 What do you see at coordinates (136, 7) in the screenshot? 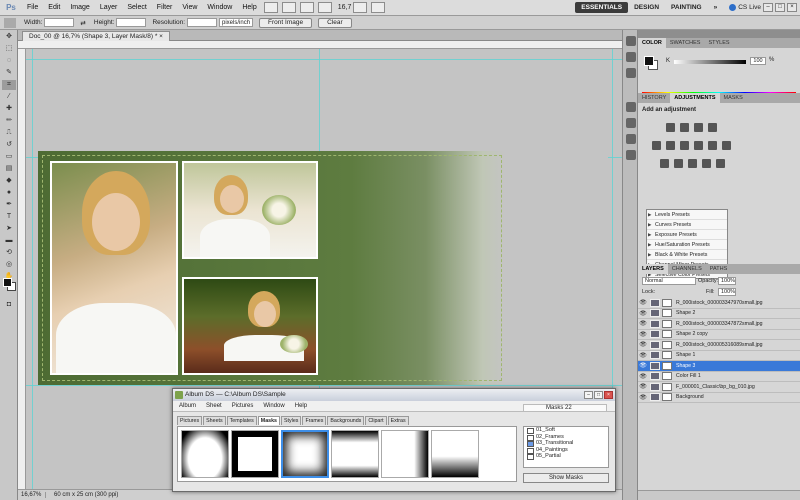
I see `menu-select: Select` at bounding box center [136, 7].